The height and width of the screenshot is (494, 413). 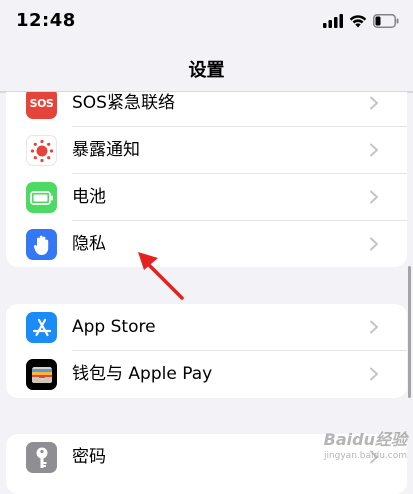 I want to click on battery-icon, so click(x=41, y=197).